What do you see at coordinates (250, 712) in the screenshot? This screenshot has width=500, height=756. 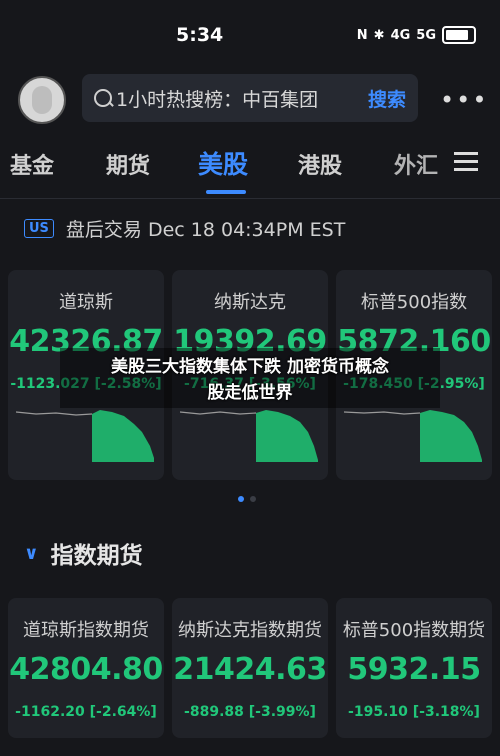 I see `futures-change: -889.88 [-3.99%]` at bounding box center [250, 712].